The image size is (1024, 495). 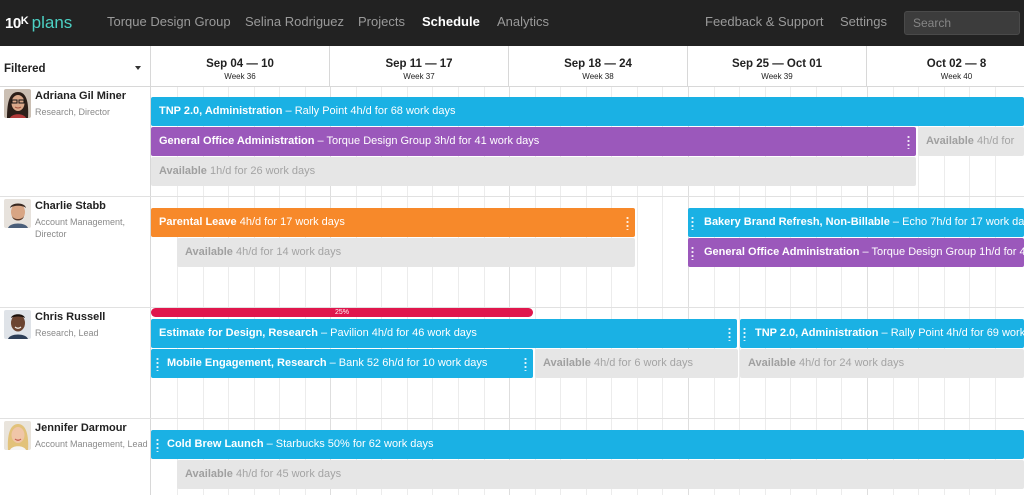 I want to click on assignment-details: 4h/d for 17 work days, so click(x=290, y=222).